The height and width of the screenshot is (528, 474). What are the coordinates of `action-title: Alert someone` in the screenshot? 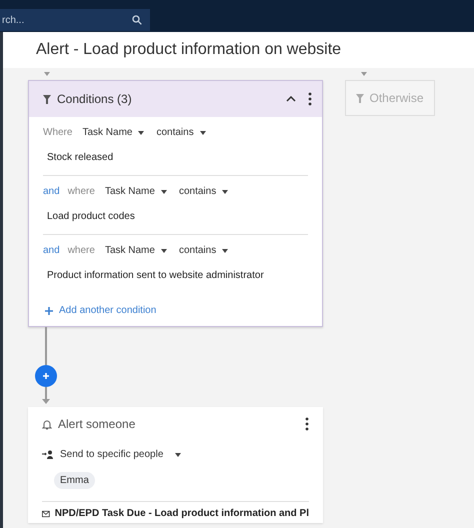 It's located at (97, 424).